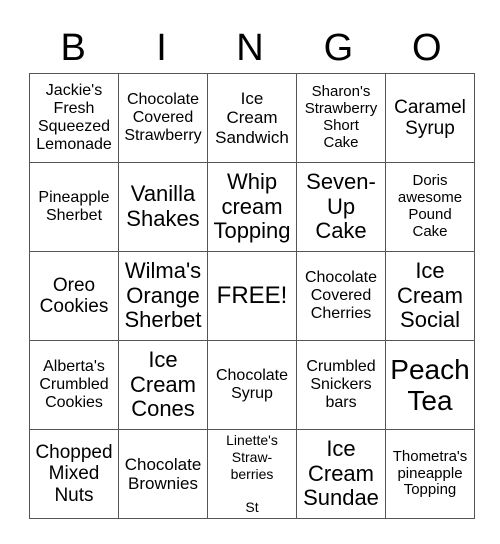 The width and height of the screenshot is (500, 544). I want to click on bingo-cell: Seven- Up Cake, so click(341, 207).